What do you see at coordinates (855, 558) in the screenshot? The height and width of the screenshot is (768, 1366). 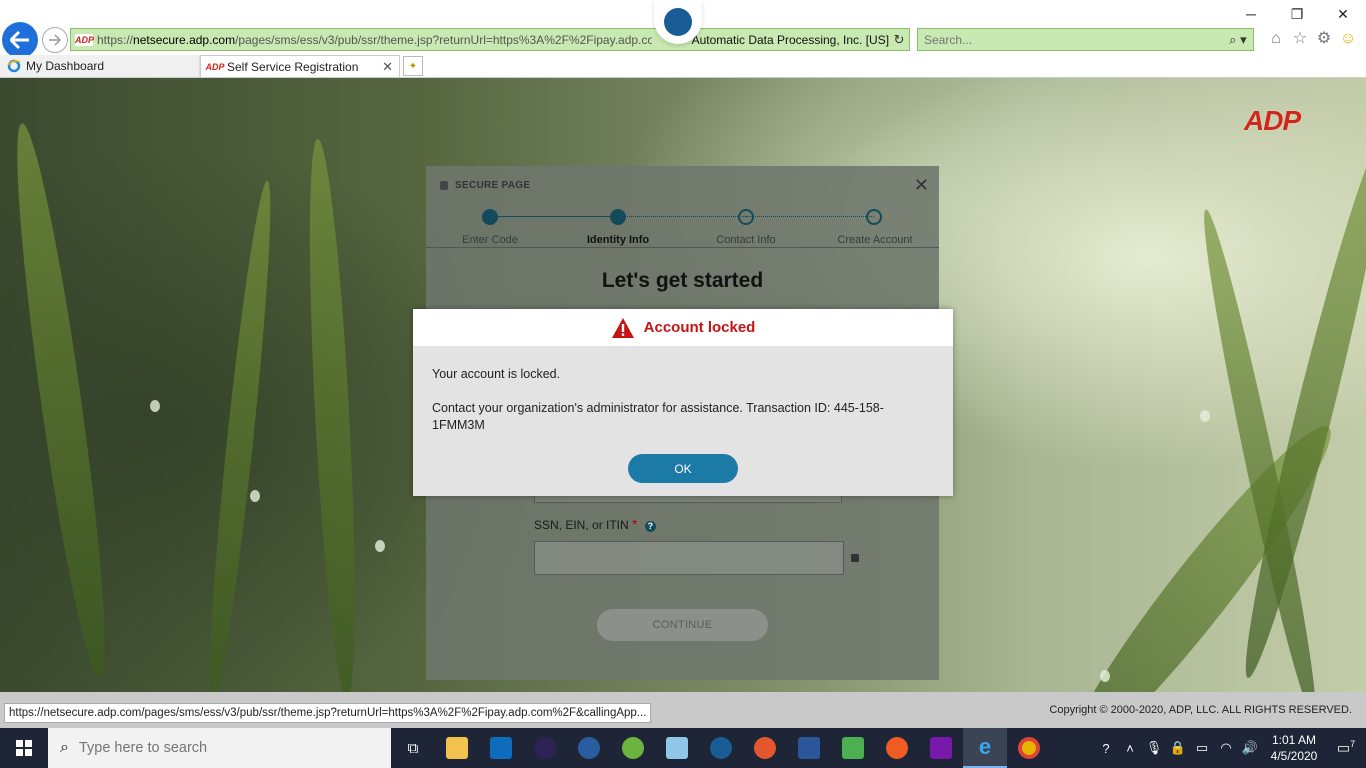 I see `lock-icon` at bounding box center [855, 558].